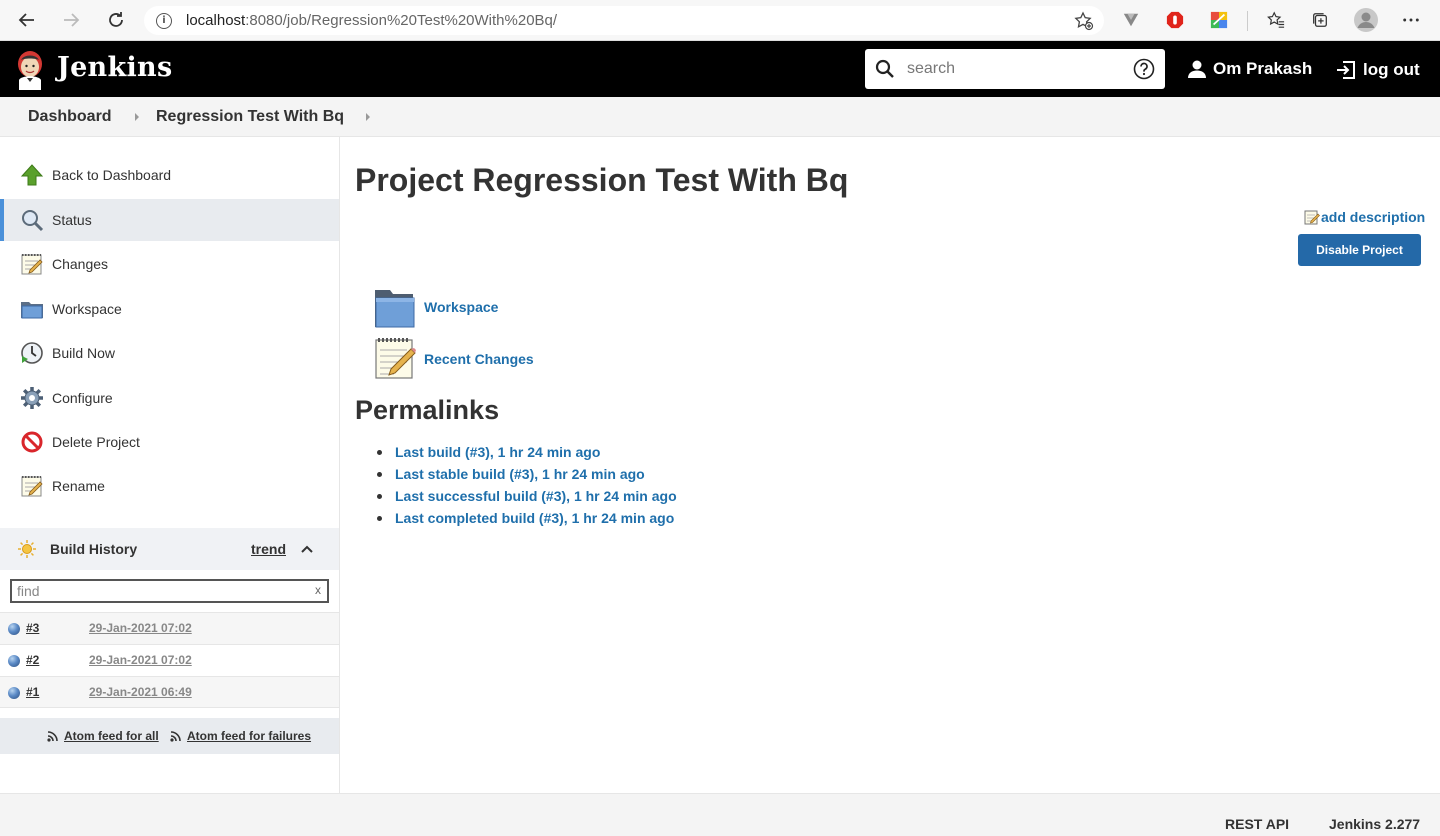  What do you see at coordinates (249, 736) in the screenshot?
I see `atom-feed-failures-link: Atom feed for failures` at bounding box center [249, 736].